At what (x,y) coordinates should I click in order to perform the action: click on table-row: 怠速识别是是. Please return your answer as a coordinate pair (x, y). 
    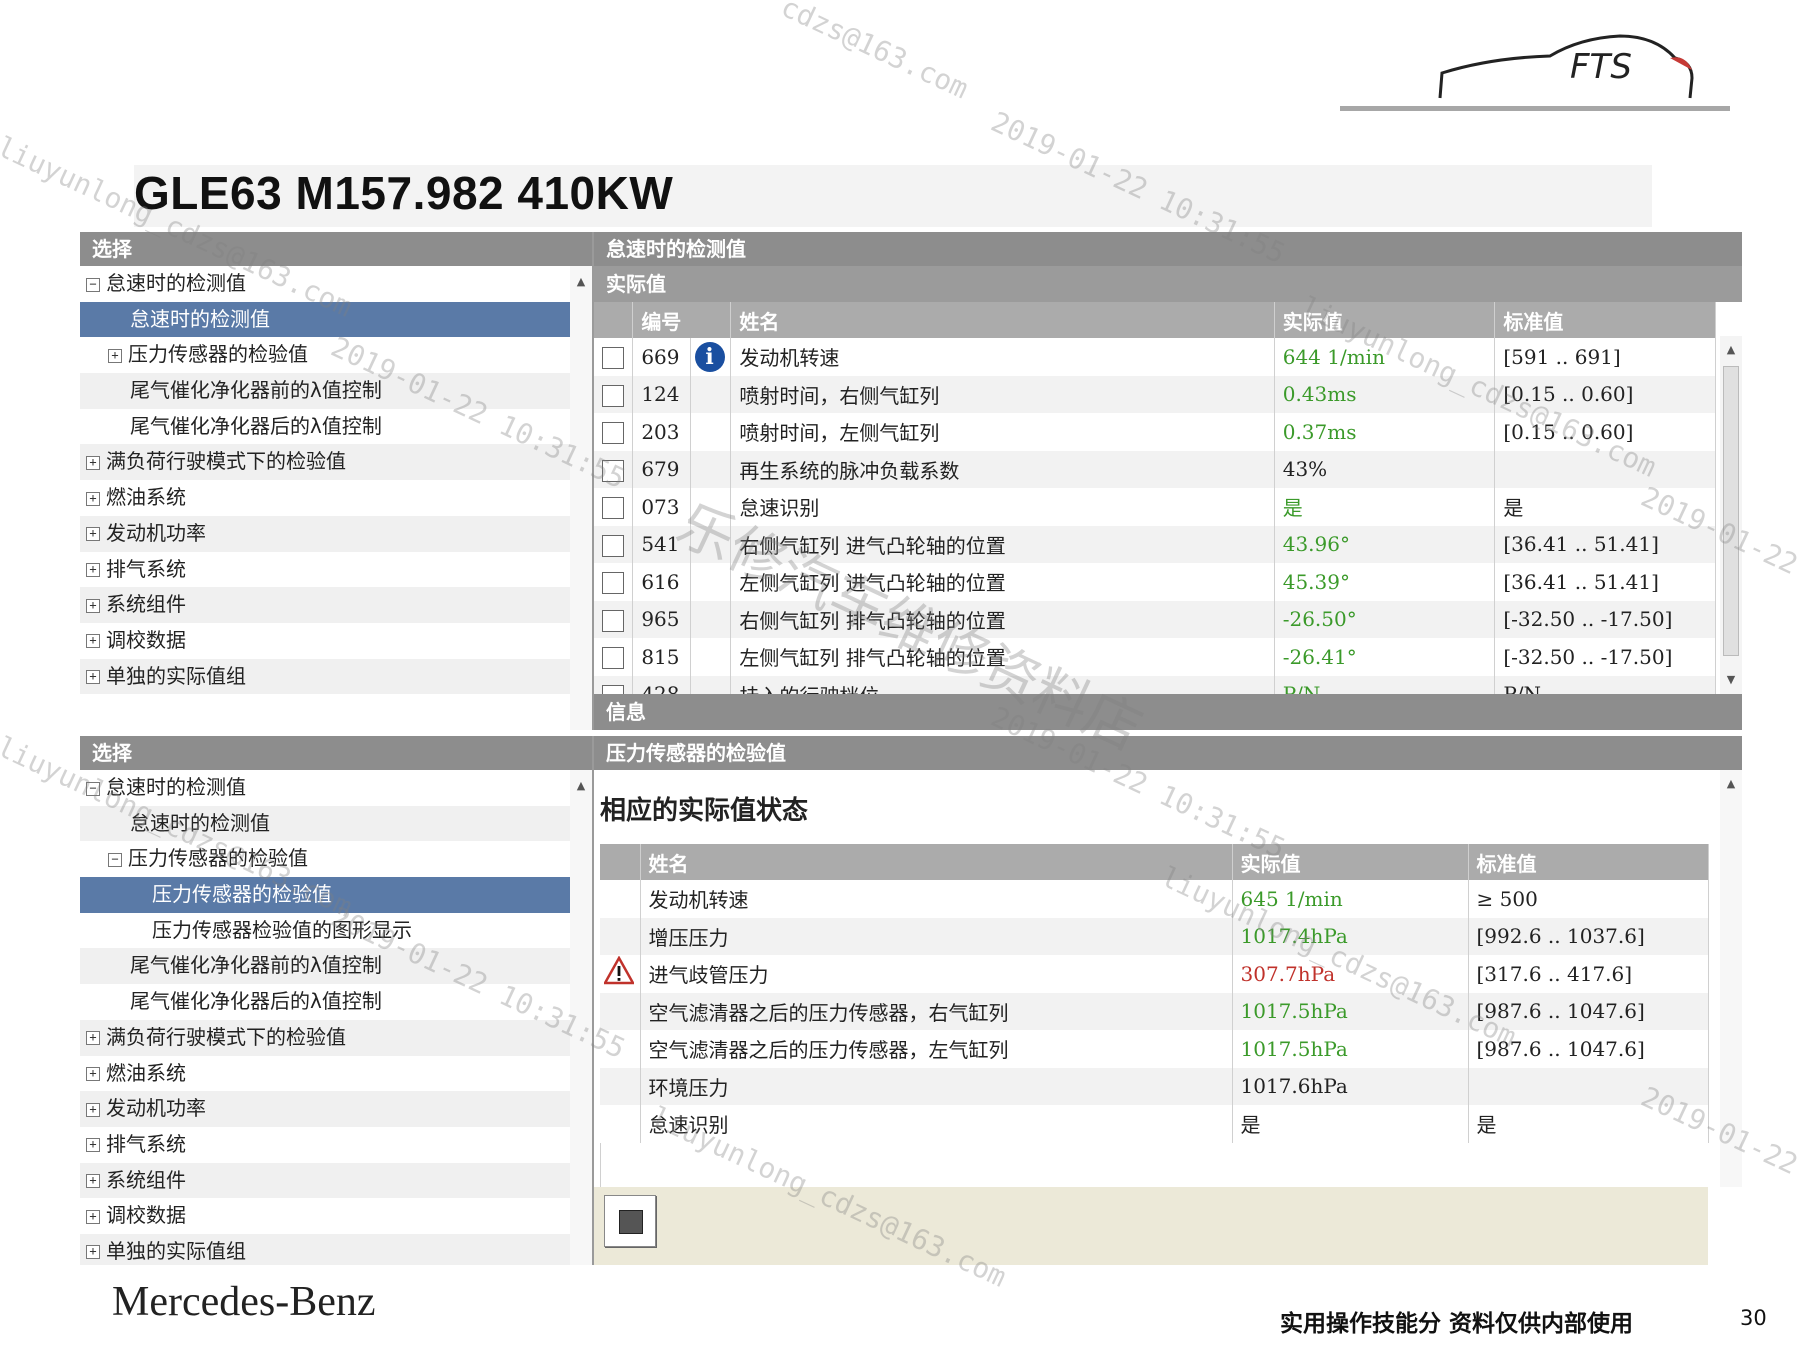
    Looking at the image, I should click on (1154, 1124).